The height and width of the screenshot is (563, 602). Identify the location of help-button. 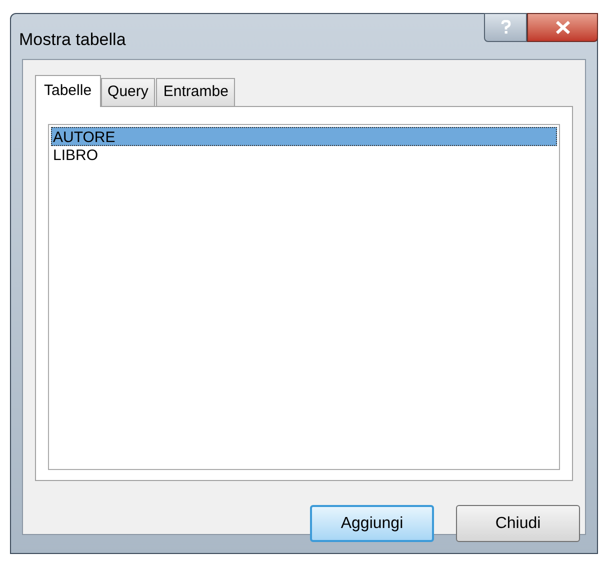
(505, 27).